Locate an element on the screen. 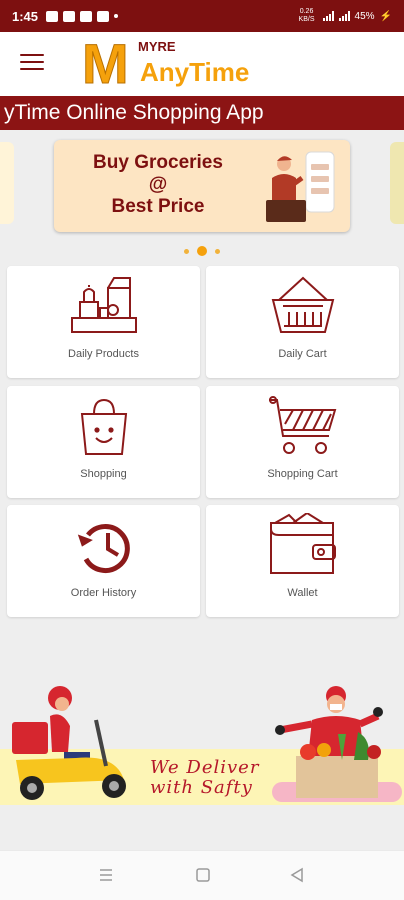 This screenshot has height=900, width=404. status-right: 0.26 KB/S 45% ⚡ is located at coordinates (344, 16).